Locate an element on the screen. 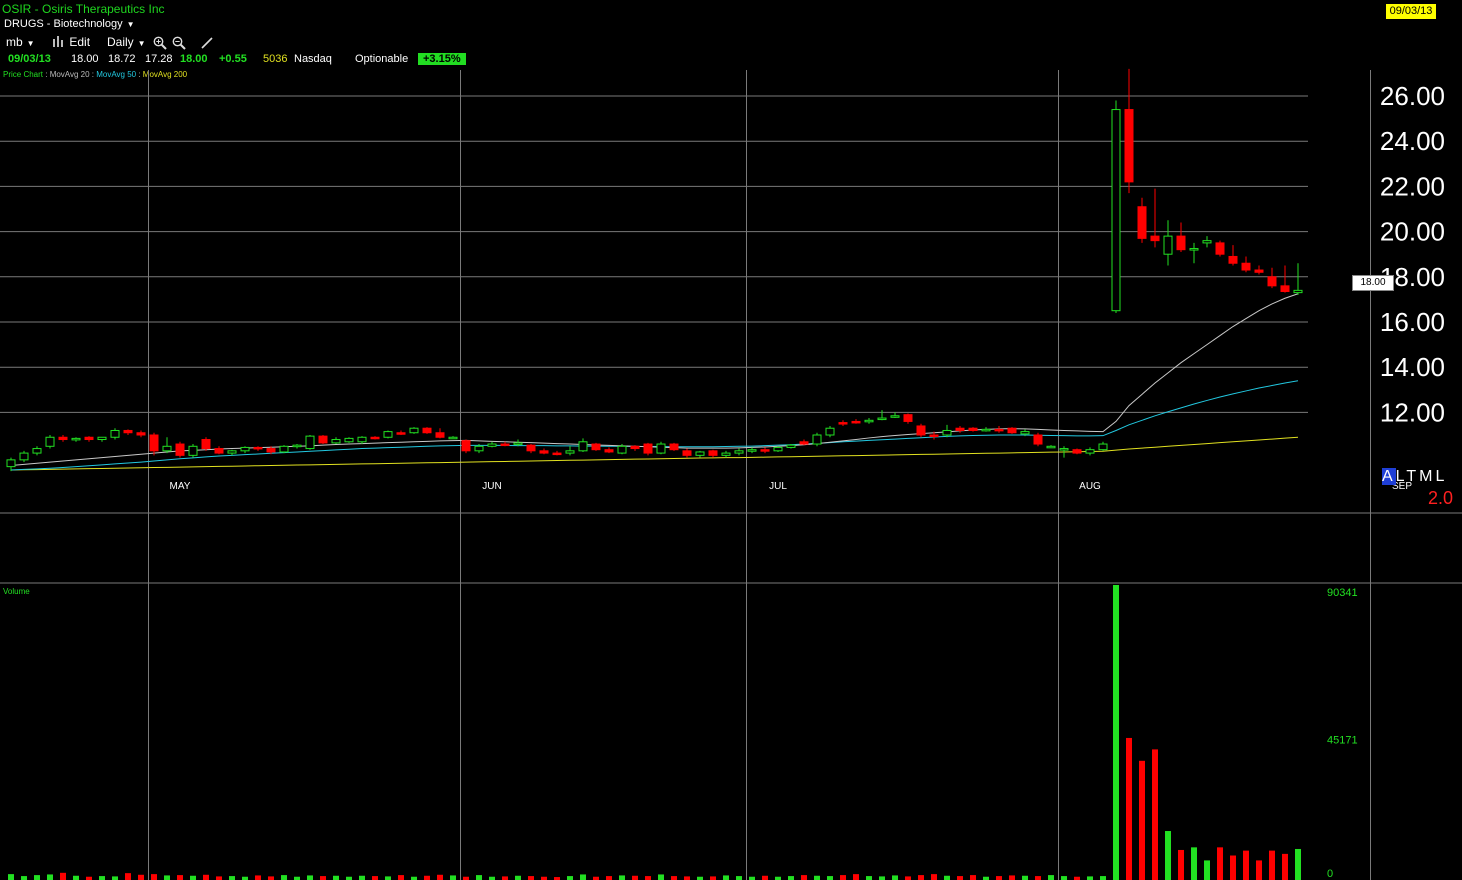  volume-panel-label: Volume is located at coordinates (16, 591).